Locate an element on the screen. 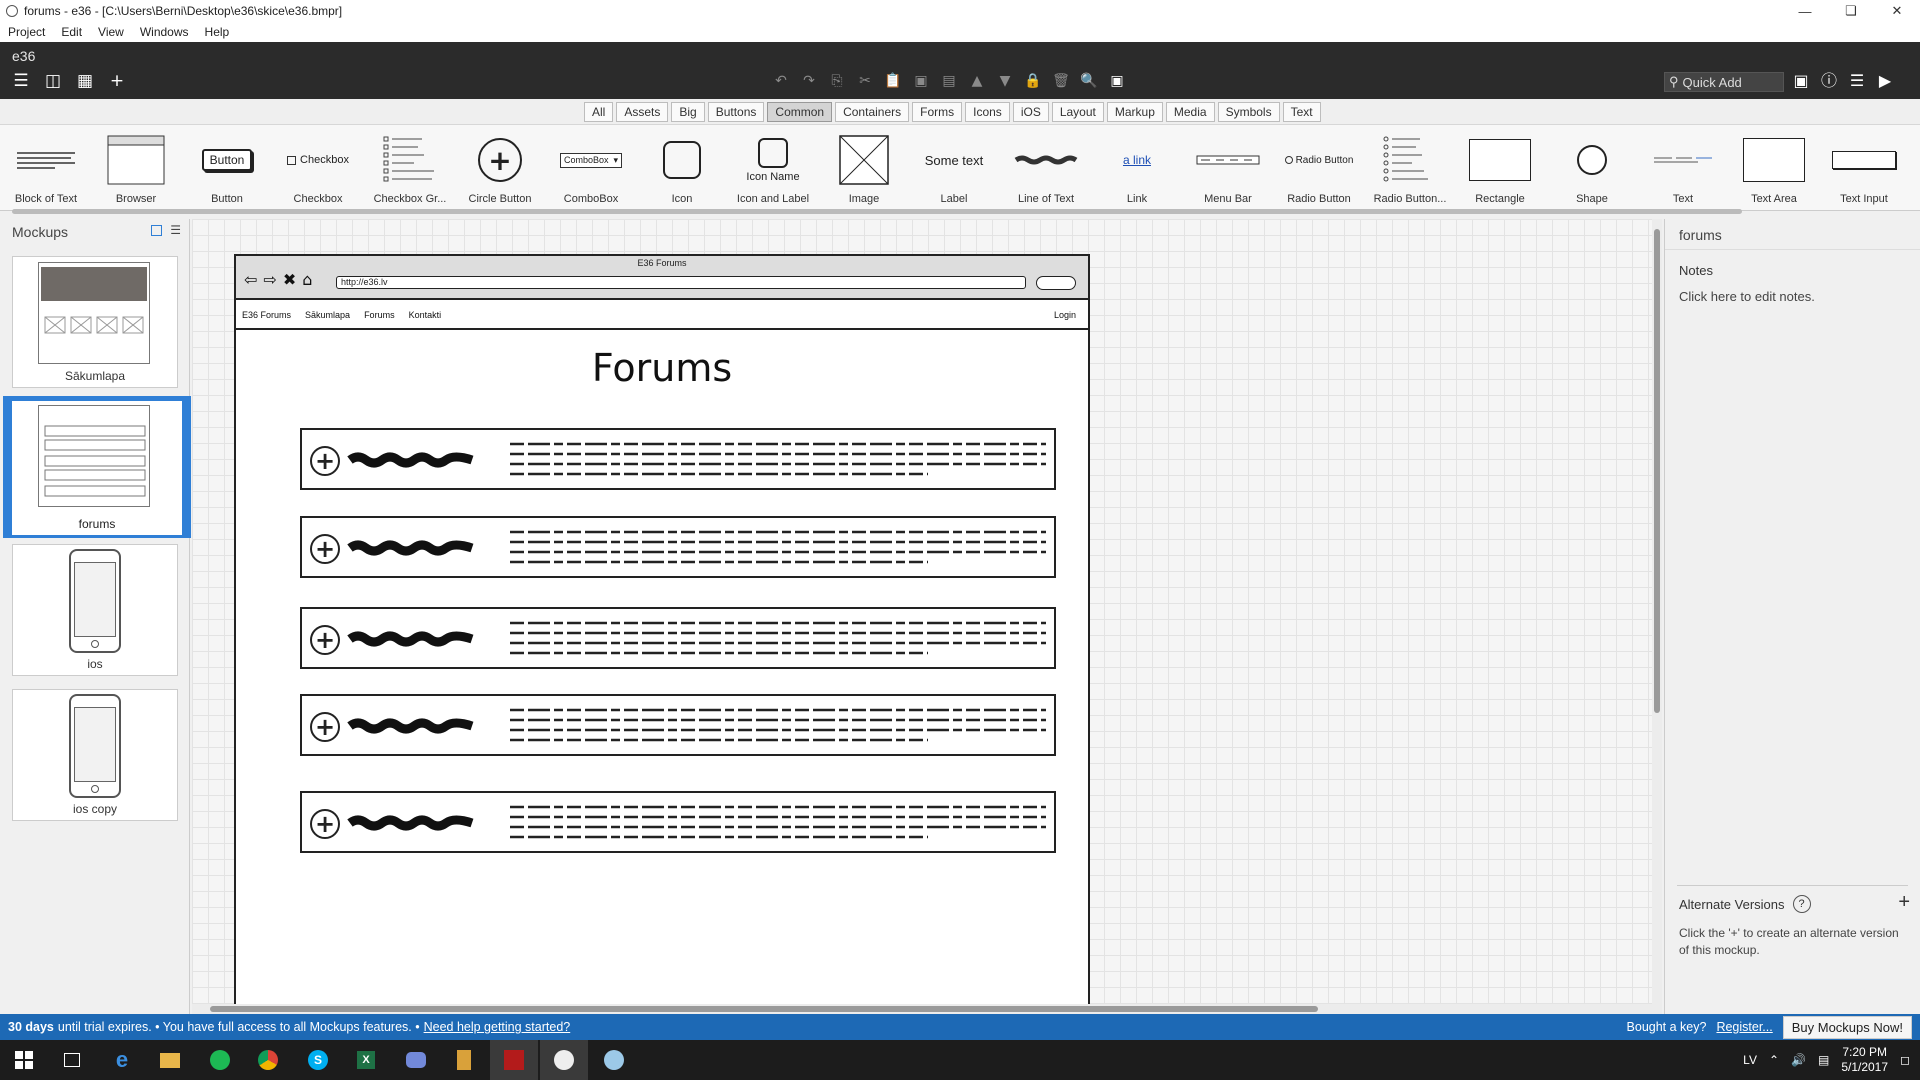  presentation-icon: ▶ is located at coordinates (1885, 81).